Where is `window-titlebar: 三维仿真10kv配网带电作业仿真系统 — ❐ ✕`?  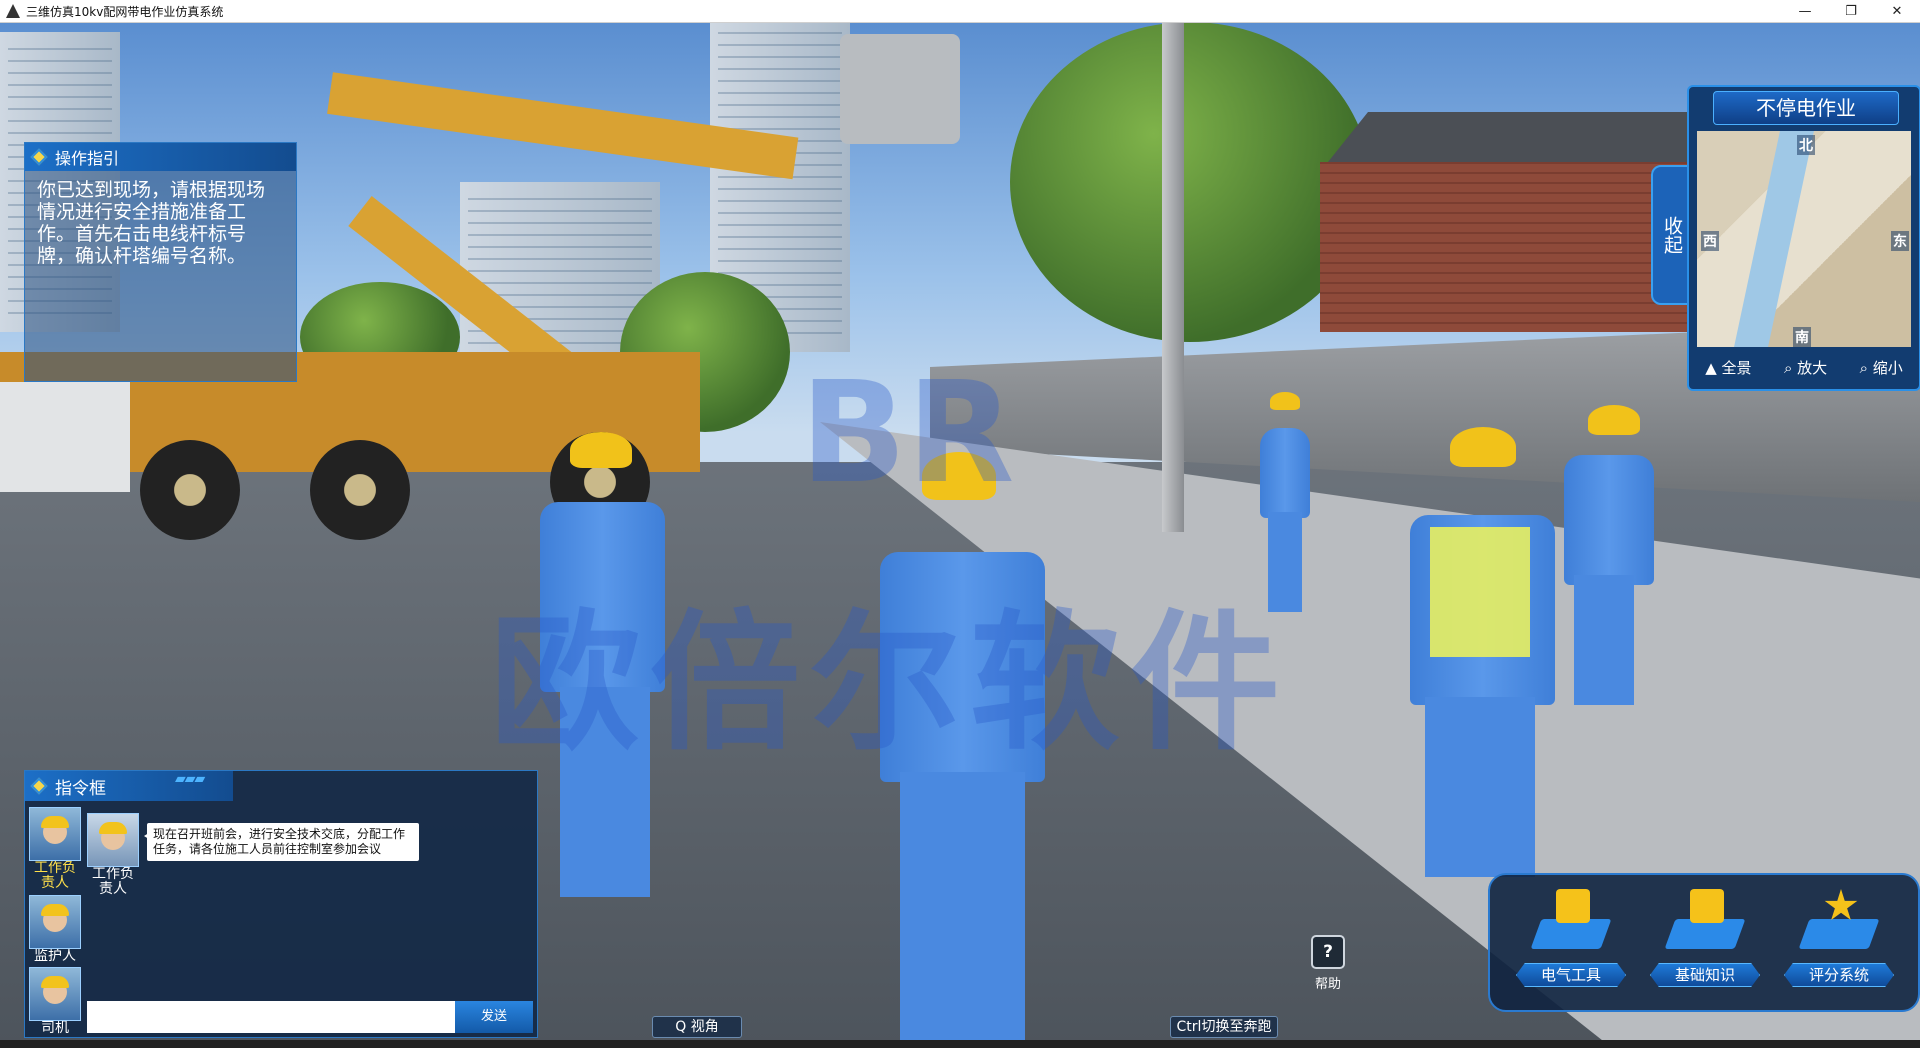 window-titlebar: 三维仿真10kv配网带电作业仿真系统 — ❐ ✕ is located at coordinates (960, 11).